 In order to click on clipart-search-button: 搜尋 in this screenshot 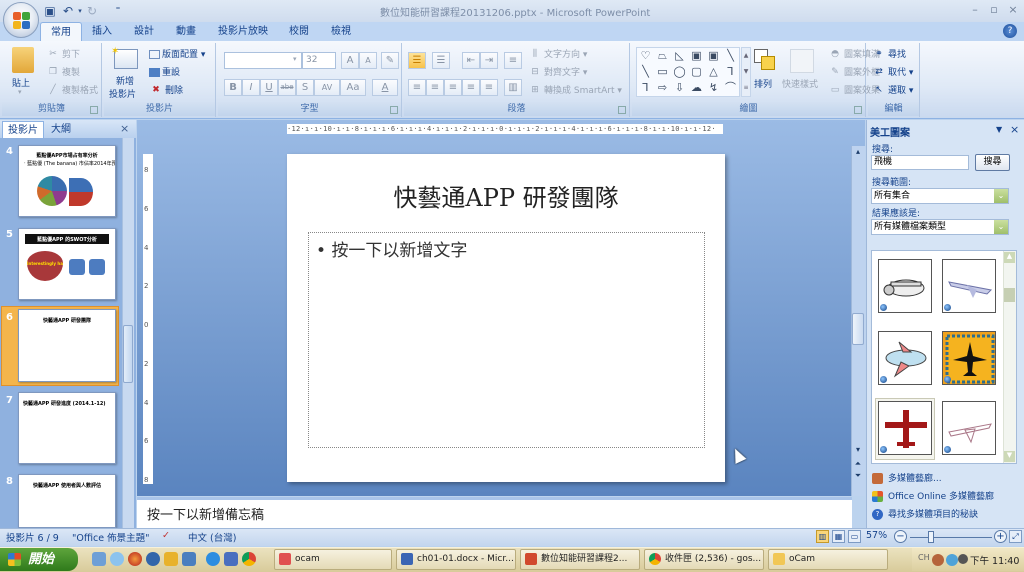, I will do `click(992, 162)`.